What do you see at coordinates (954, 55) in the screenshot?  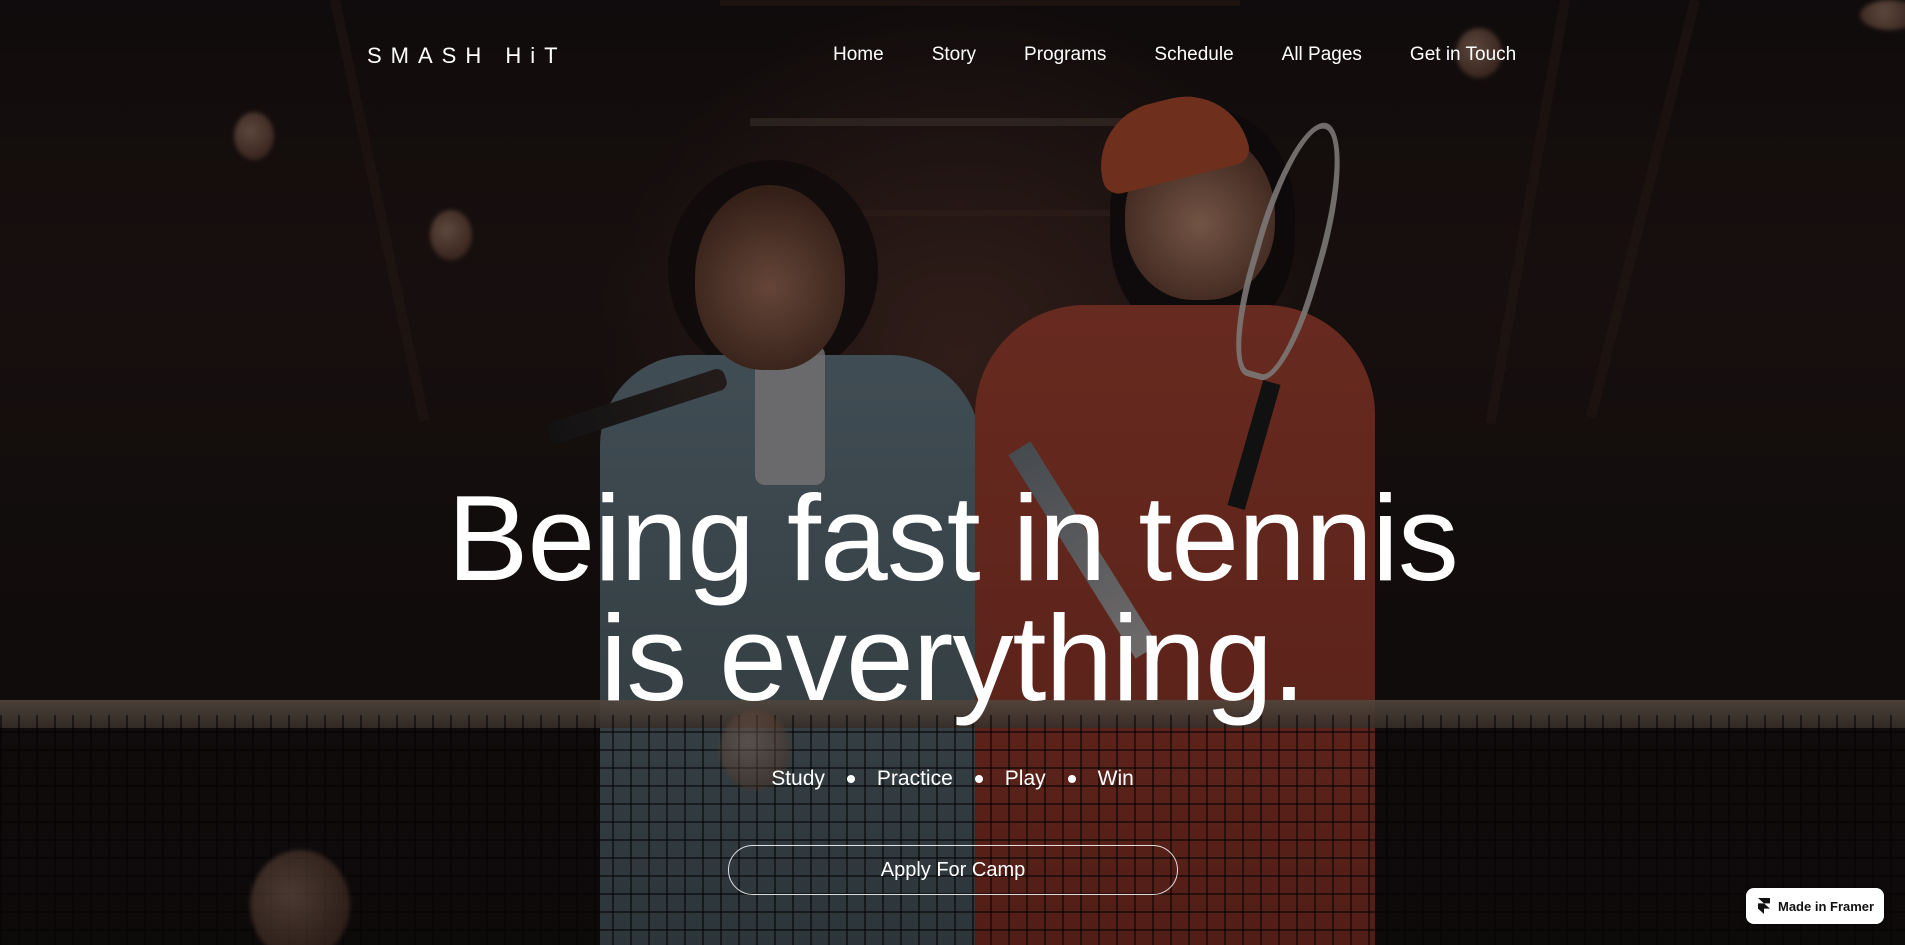 I see `nav-story: Story` at bounding box center [954, 55].